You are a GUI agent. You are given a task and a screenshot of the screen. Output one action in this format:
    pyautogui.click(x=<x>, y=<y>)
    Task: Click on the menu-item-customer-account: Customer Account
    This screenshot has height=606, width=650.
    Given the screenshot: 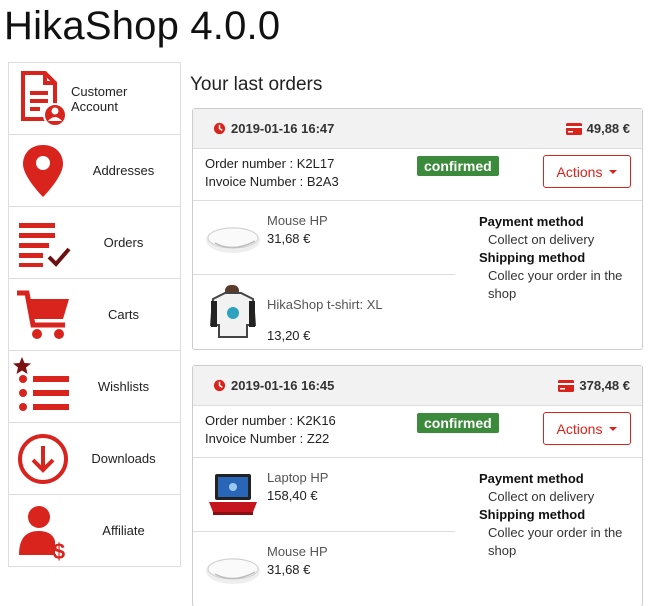 What is the action you would take?
    pyautogui.click(x=94, y=99)
    